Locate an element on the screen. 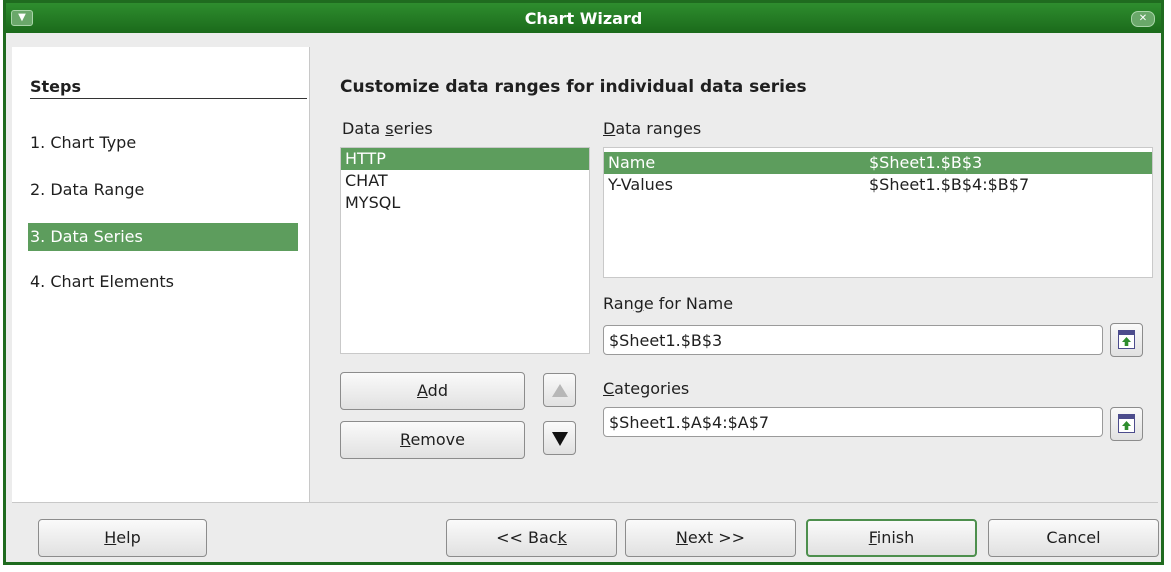  table-row: Name $Sheet1.$B$3 is located at coordinates (878, 163).